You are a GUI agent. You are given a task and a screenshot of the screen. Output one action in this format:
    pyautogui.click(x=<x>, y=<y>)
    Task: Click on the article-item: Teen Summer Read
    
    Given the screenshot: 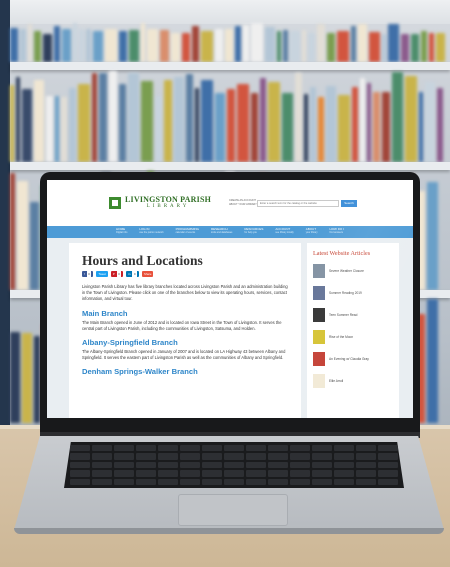 What is the action you would take?
    pyautogui.click(x=353, y=314)
    